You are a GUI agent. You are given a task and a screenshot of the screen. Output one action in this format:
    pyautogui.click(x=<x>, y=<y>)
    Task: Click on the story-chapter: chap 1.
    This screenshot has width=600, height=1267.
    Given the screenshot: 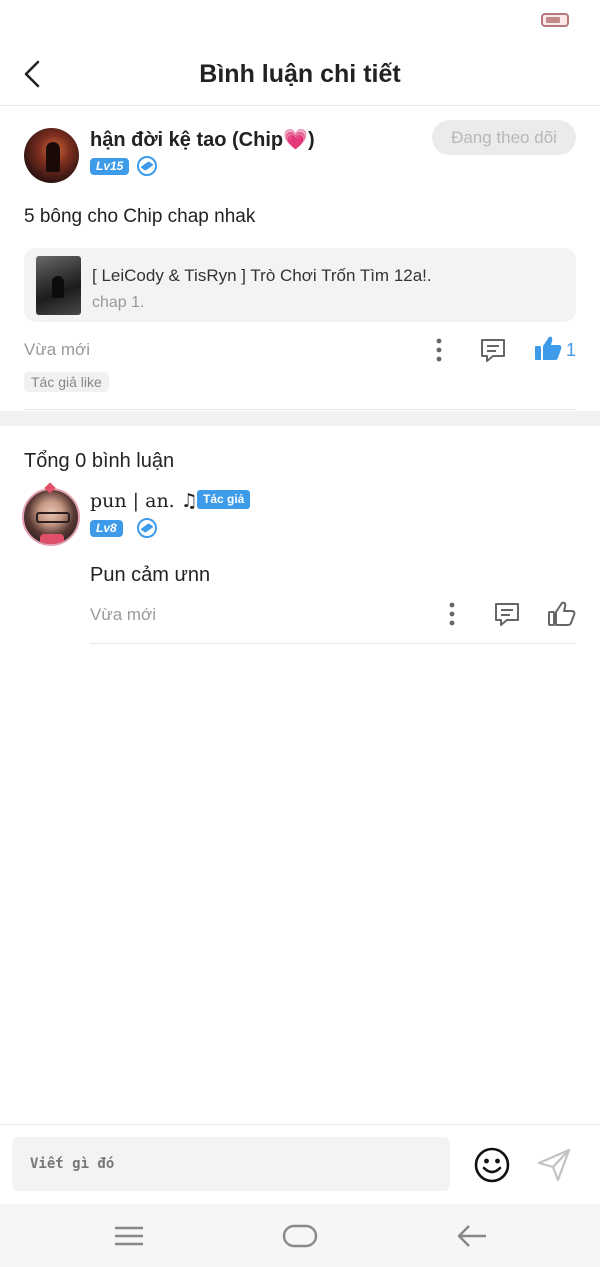 What is the action you would take?
    pyautogui.click(x=118, y=302)
    